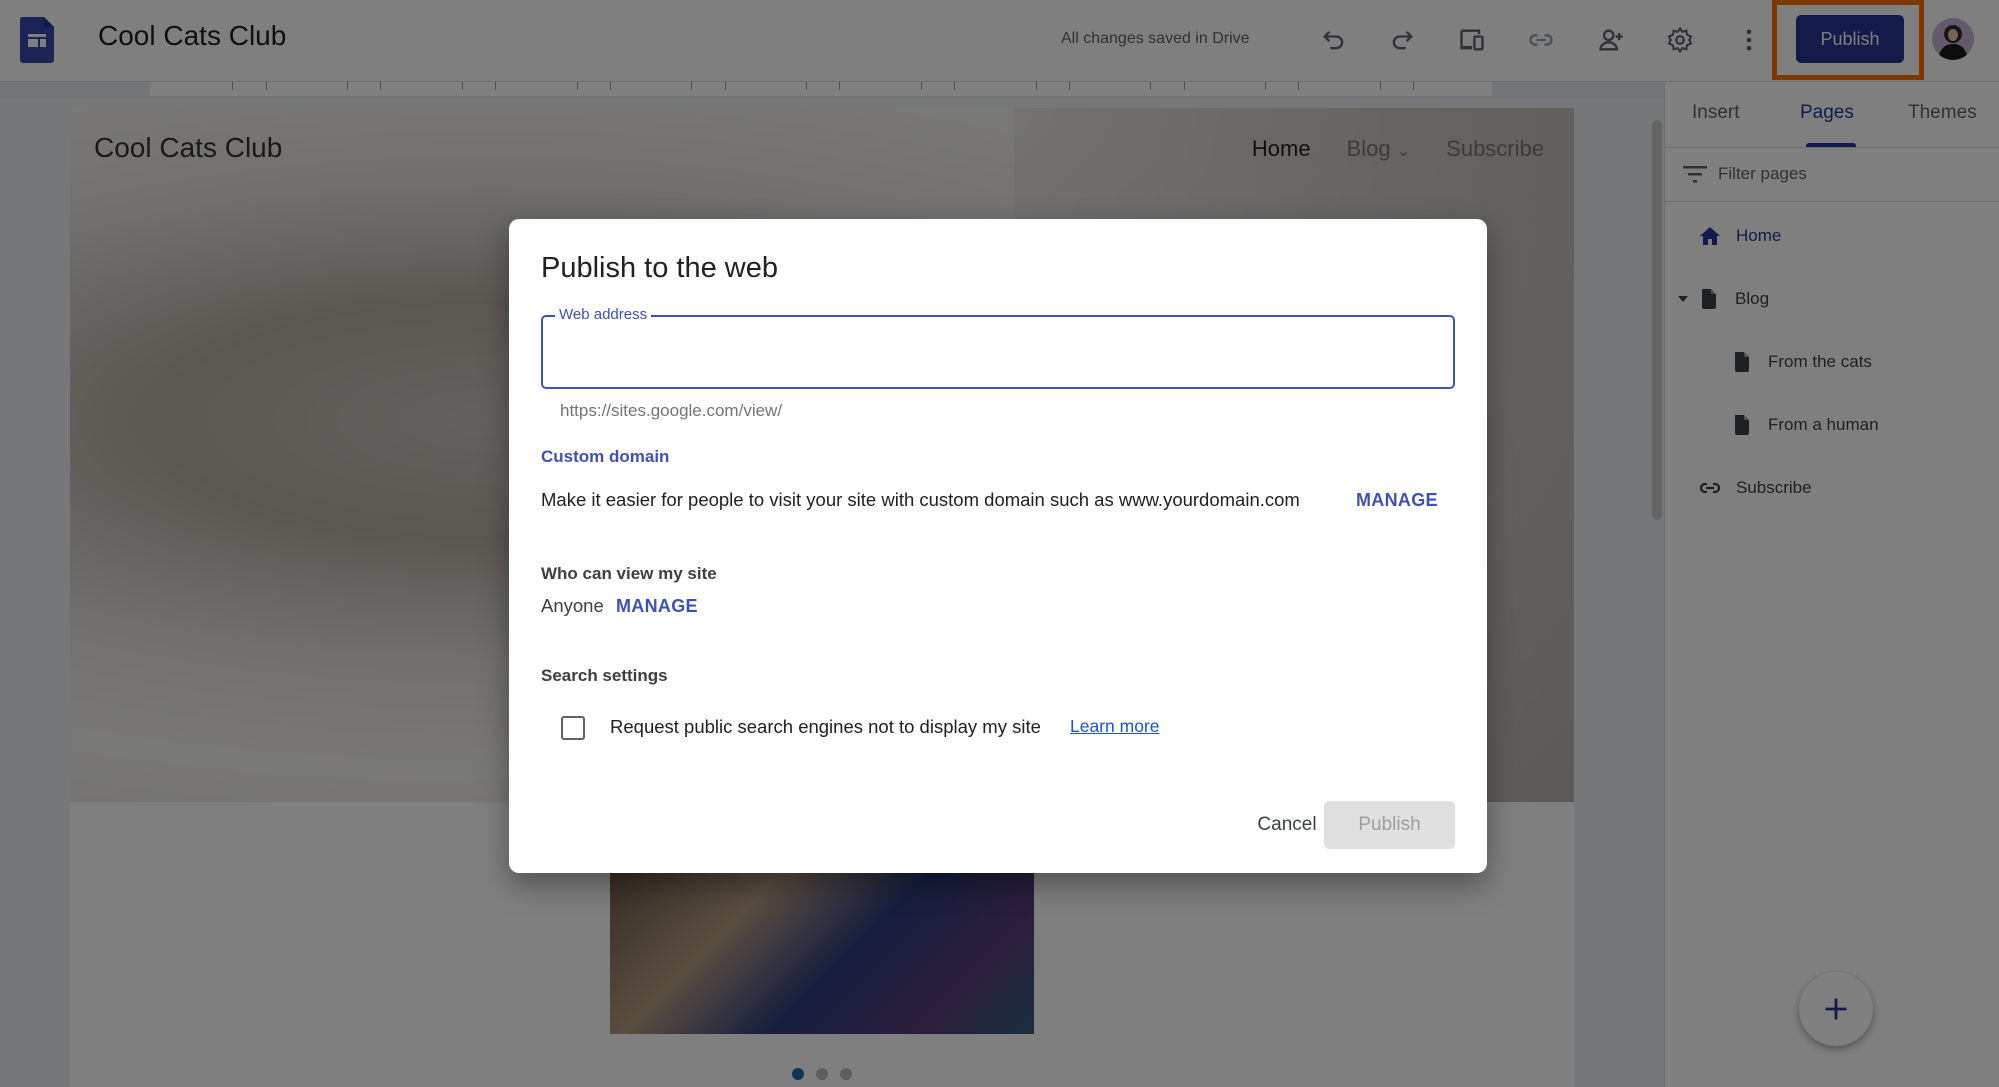 The image size is (1999, 1087). Describe the element at coordinates (629, 573) in the screenshot. I see `who-can-view-heading: Who can view my site` at that location.